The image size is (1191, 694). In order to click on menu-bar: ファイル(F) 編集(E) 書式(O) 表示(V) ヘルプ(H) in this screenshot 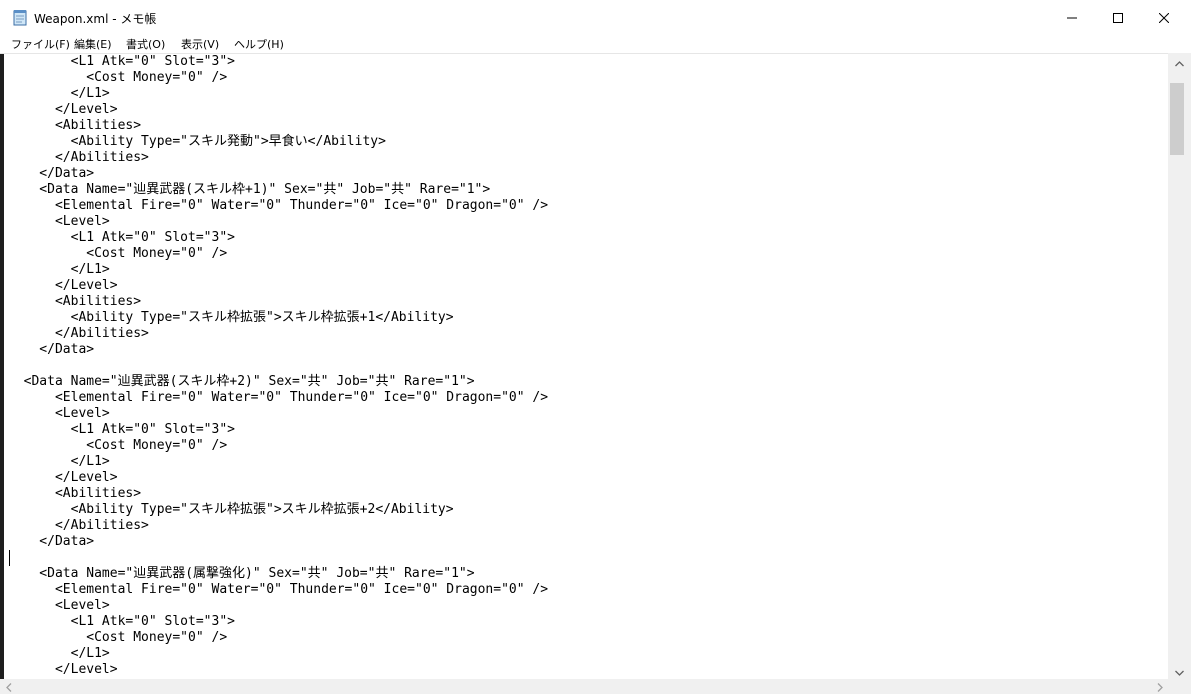, I will do `click(595, 44)`.